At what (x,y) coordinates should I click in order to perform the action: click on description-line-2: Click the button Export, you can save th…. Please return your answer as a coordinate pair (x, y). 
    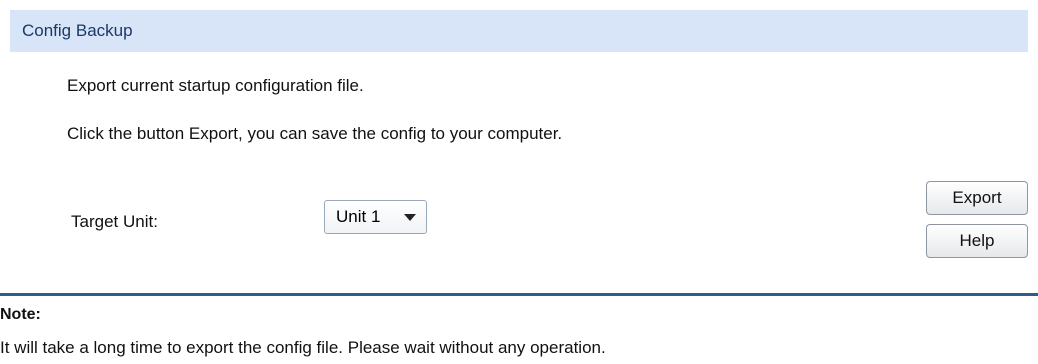
    Looking at the image, I should click on (315, 133).